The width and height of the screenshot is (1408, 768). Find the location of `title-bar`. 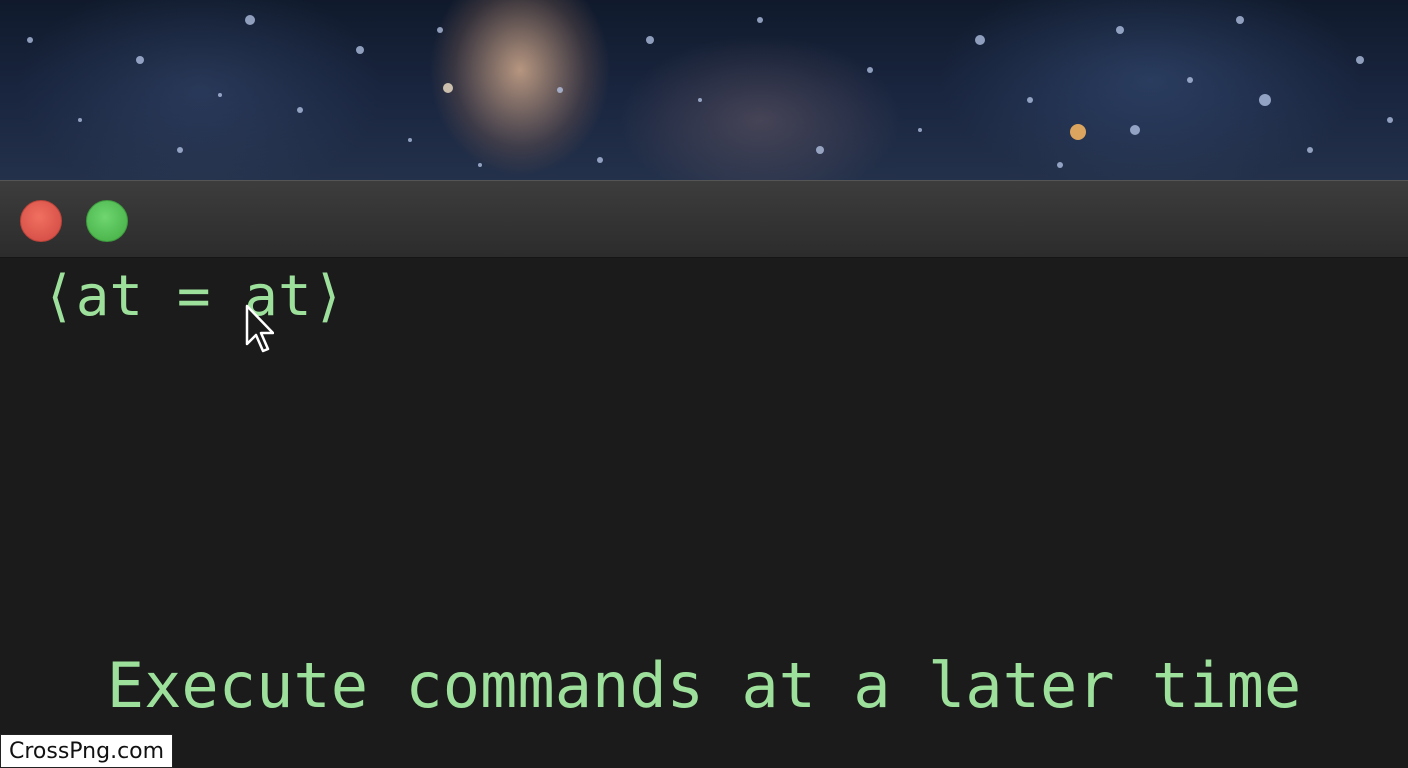

title-bar is located at coordinates (704, 219).